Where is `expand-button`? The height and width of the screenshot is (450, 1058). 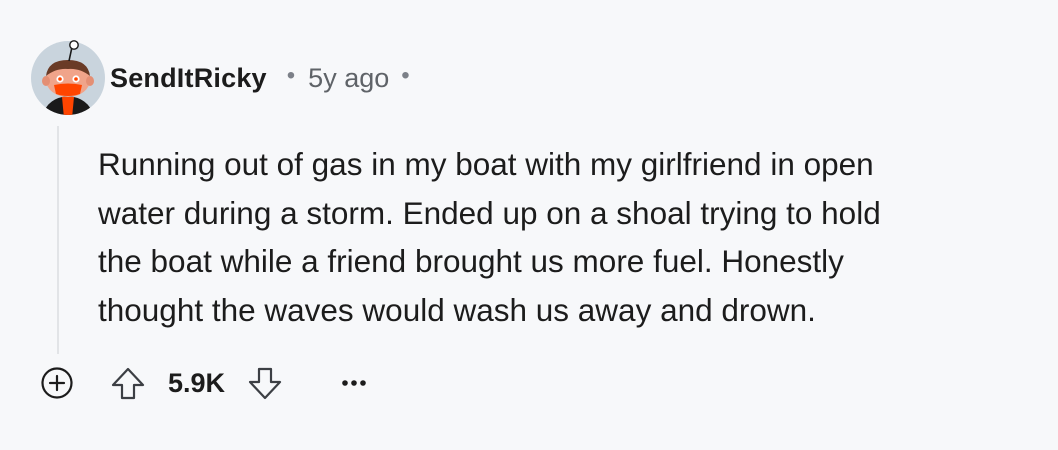
expand-button is located at coordinates (57, 383).